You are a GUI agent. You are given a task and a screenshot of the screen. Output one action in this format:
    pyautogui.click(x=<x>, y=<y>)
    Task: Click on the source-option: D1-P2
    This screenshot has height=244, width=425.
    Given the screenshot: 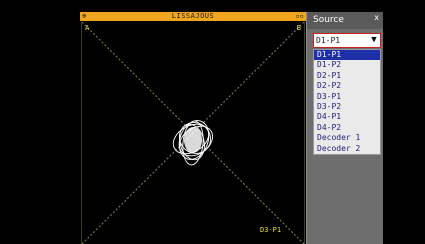 What is the action you would take?
    pyautogui.click(x=347, y=65)
    